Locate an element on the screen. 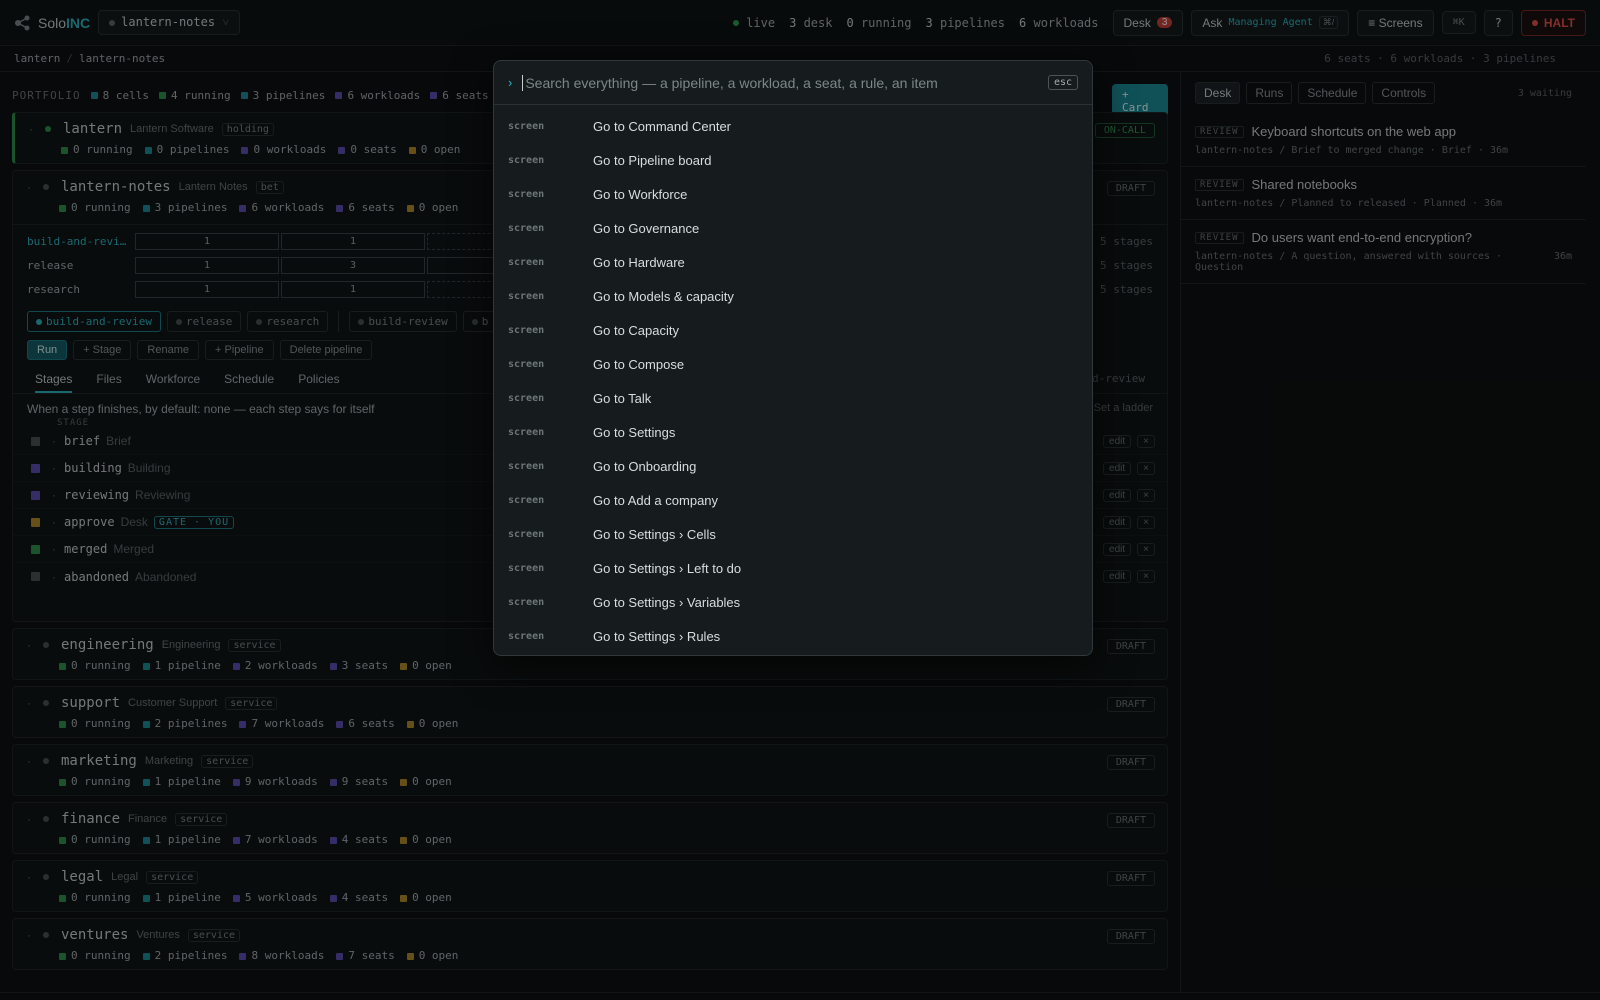  palette-result: screen Go to Governance is located at coordinates (793, 228).